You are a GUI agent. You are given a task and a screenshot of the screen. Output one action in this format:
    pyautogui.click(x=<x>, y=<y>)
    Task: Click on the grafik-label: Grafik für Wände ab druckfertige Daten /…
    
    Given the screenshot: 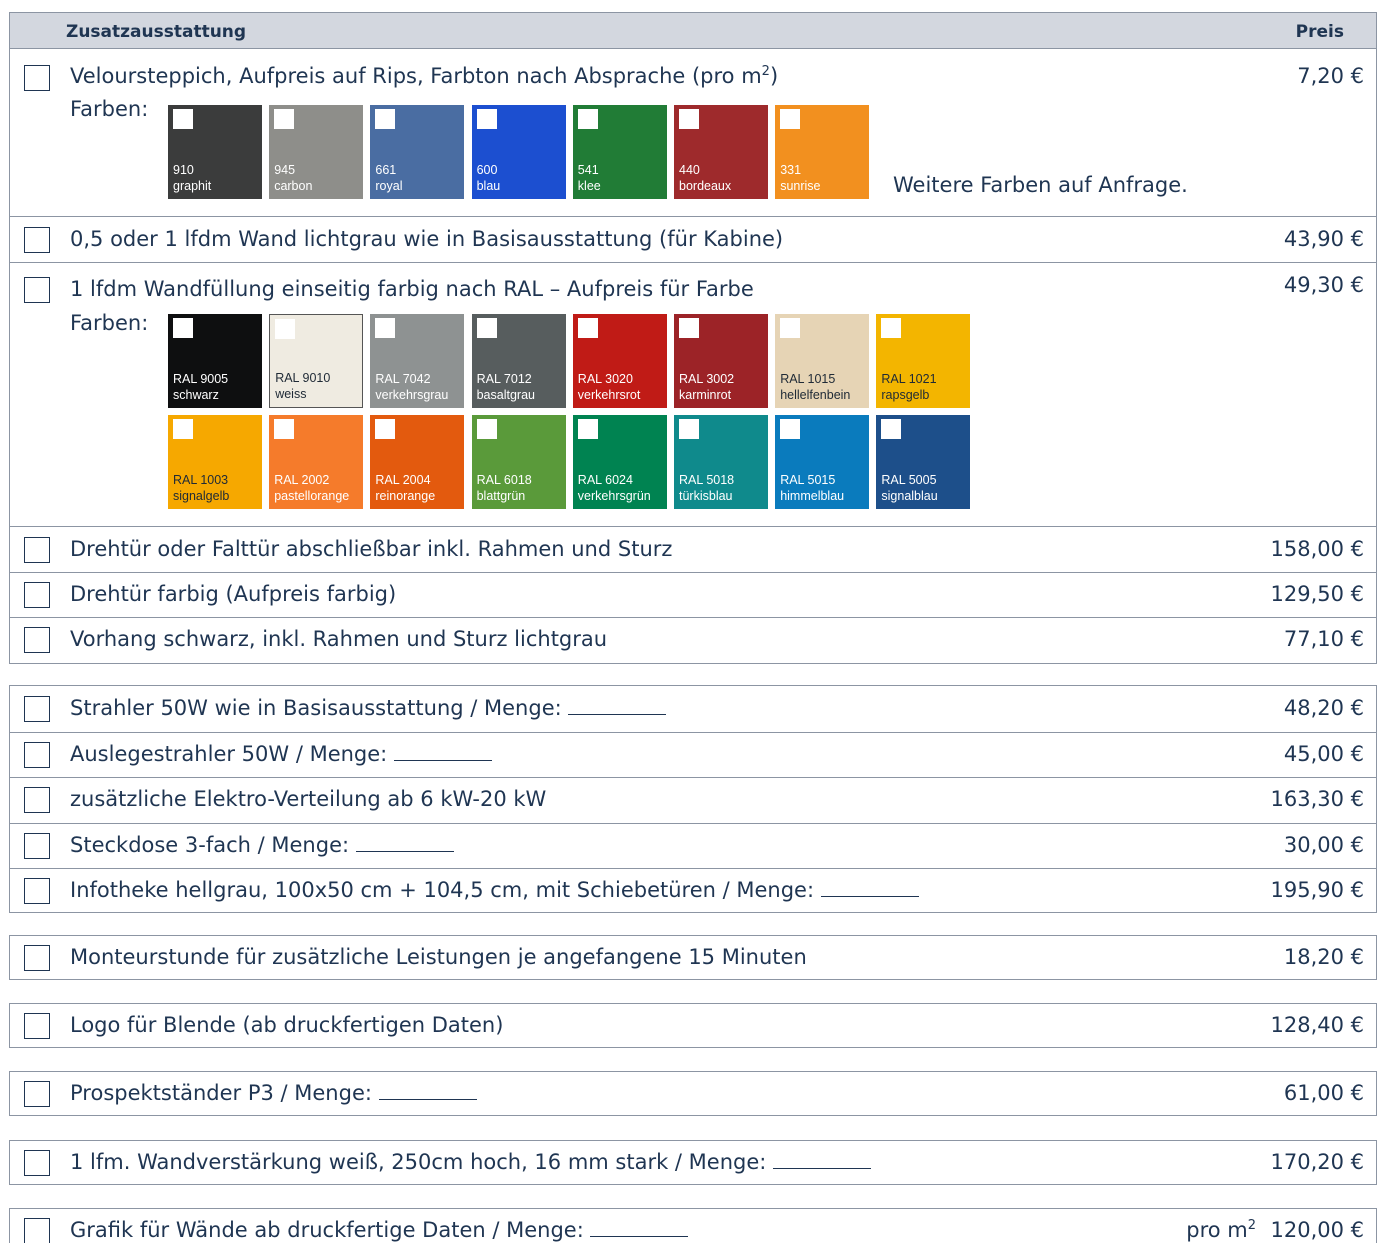 What is the action you would take?
    pyautogui.click(x=379, y=1230)
    